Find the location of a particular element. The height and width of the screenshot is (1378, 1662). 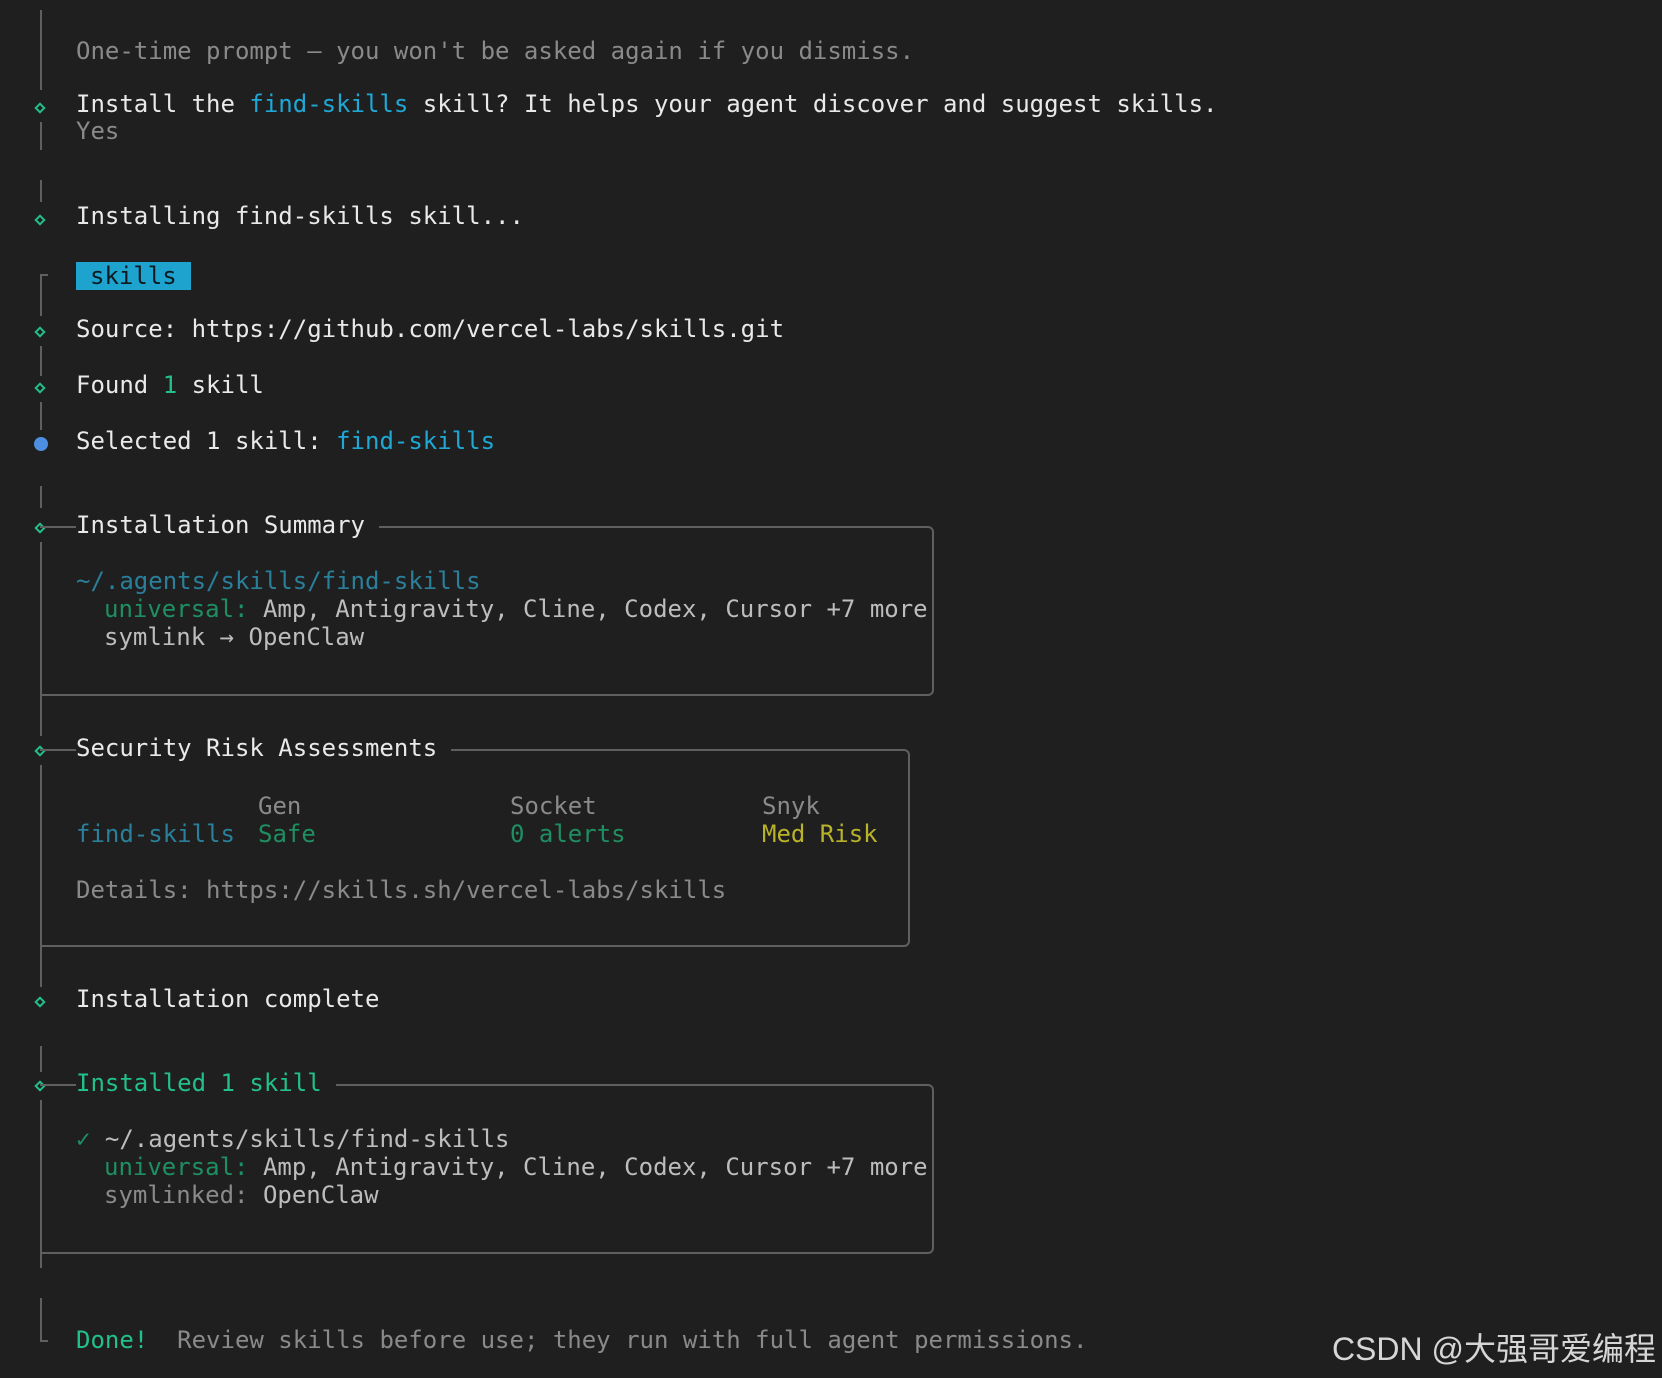

security-header-gen: Gen is located at coordinates (280, 806).